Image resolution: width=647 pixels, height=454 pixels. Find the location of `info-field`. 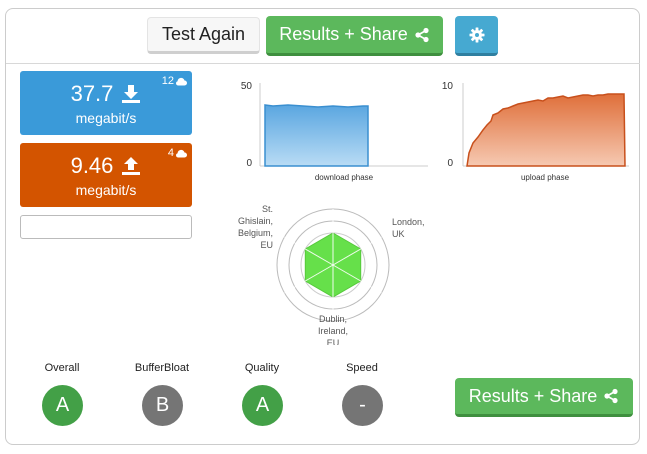

info-field is located at coordinates (106, 227).